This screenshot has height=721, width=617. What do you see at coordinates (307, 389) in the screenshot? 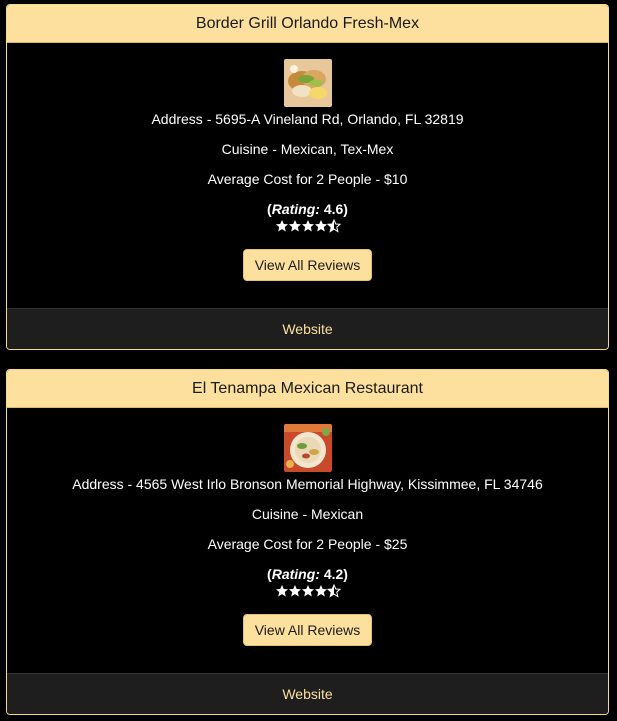
I see `restaurant-name: El Tenampa Mexican Restaurant` at bounding box center [307, 389].